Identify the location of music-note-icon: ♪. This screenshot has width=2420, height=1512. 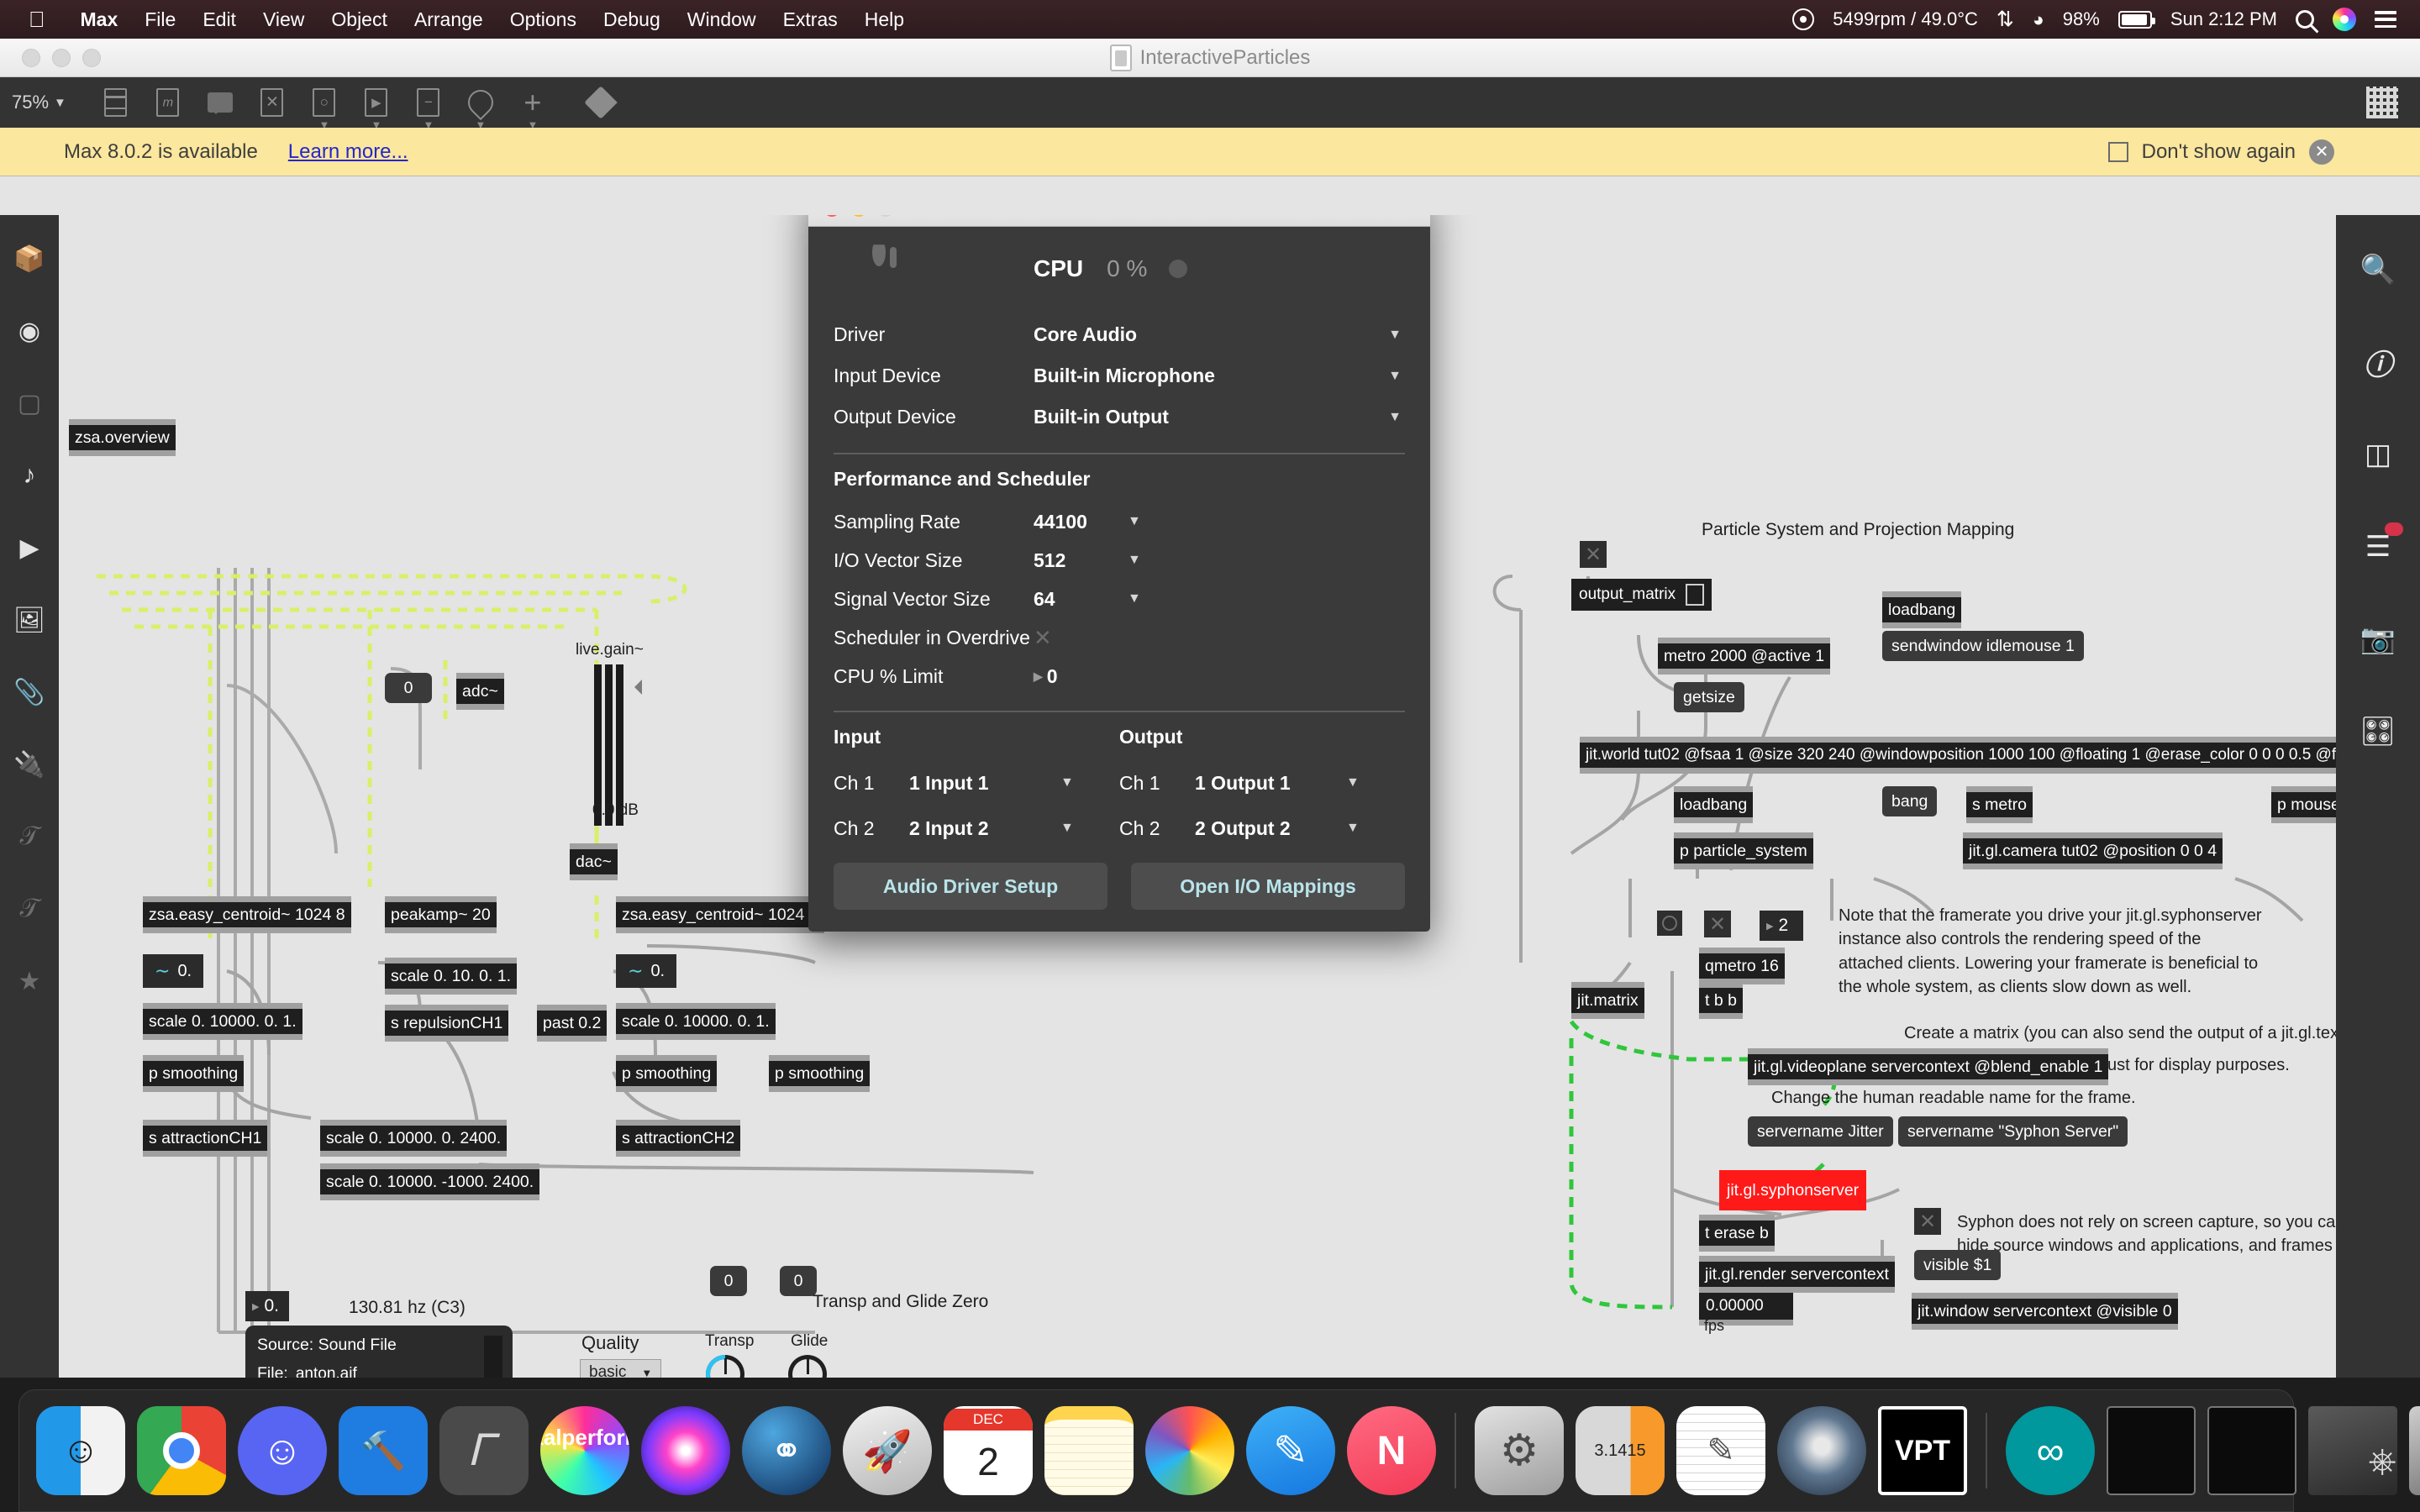
(29, 475).